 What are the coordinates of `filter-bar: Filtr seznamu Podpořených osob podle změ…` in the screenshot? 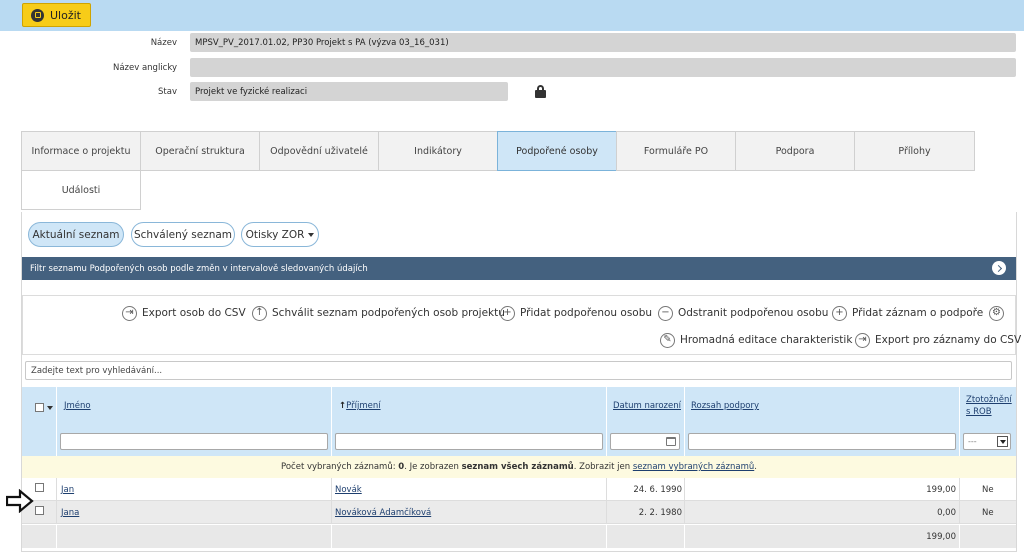 It's located at (519, 268).